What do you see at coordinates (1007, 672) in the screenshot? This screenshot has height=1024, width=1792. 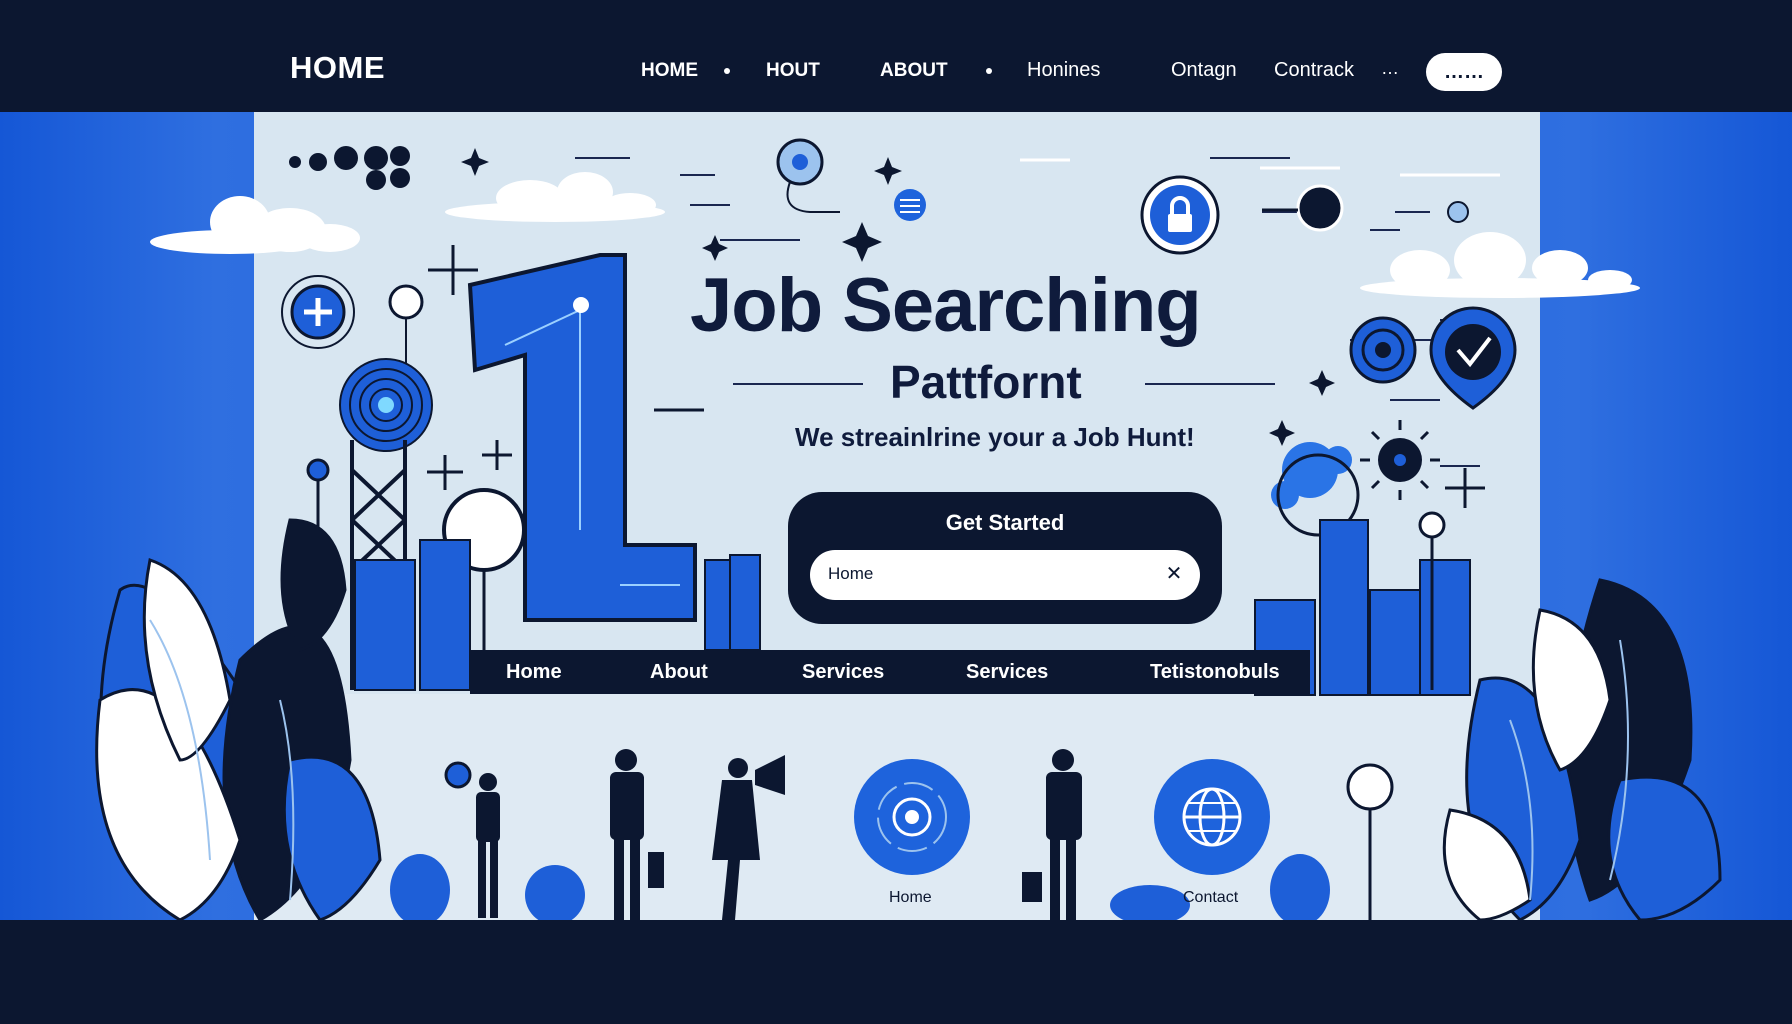 I see `subnav-item-services-2: Services` at bounding box center [1007, 672].